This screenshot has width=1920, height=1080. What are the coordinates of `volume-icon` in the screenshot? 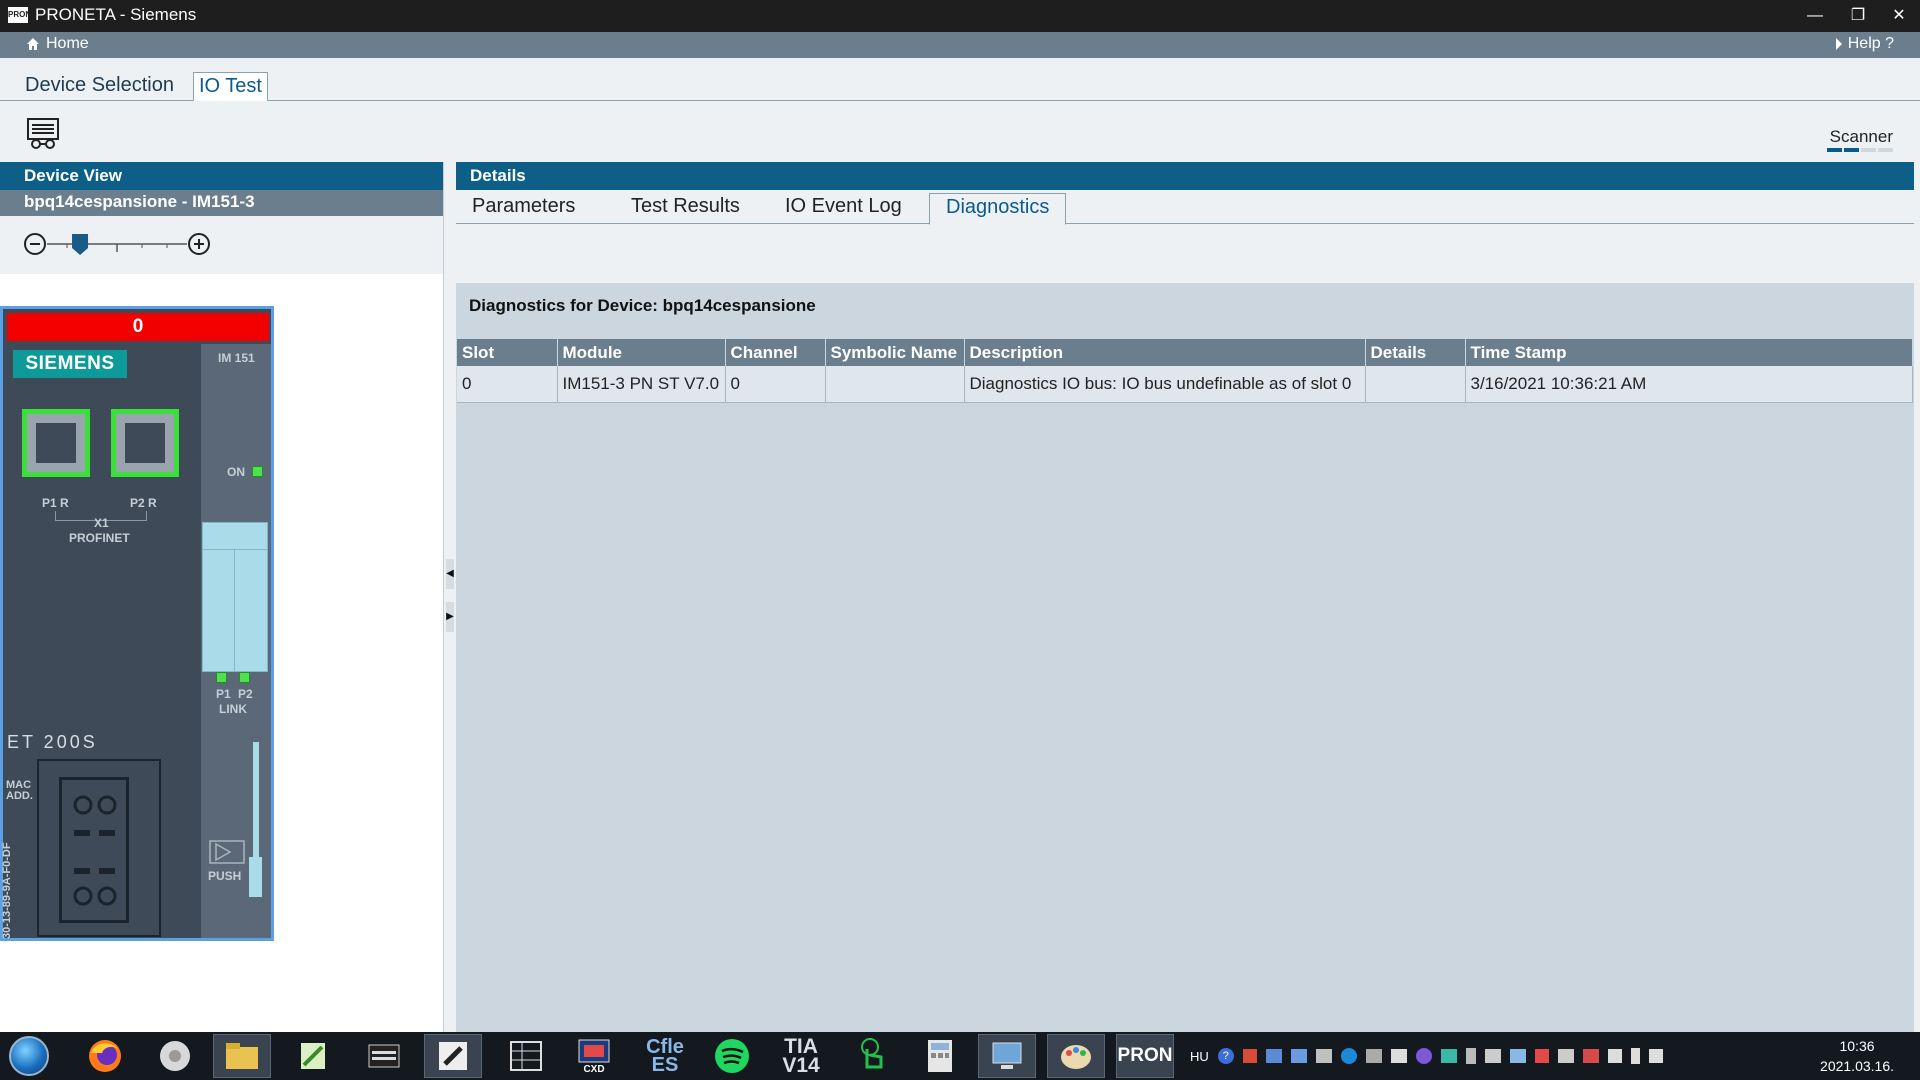 It's located at (1655, 1056).